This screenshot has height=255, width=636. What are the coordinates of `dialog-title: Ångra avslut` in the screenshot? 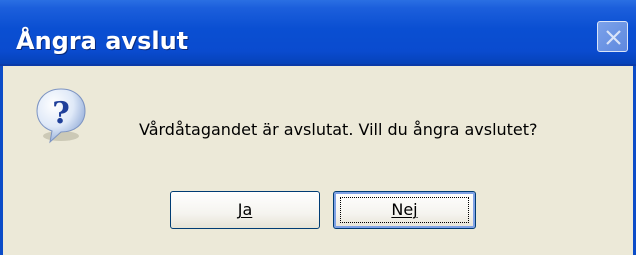 It's located at (102, 41).